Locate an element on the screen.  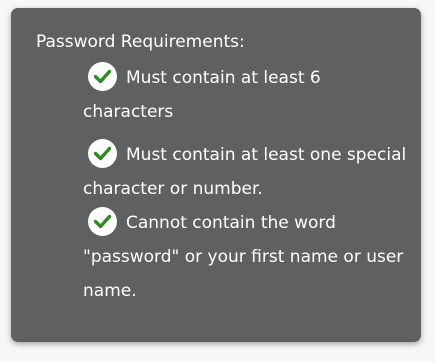
requirements-title: Password Requirements: is located at coordinates (140, 42).